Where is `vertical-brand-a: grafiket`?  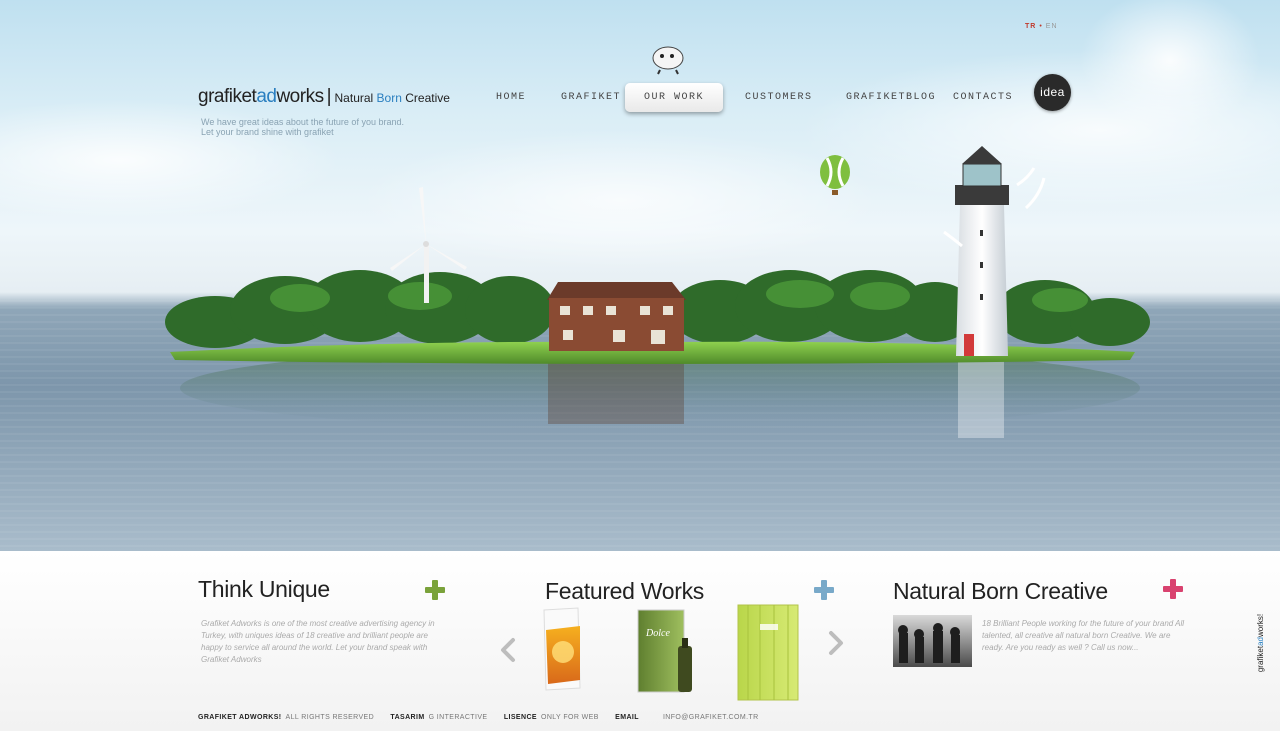
vertical-brand-a: grafiket is located at coordinates (1260, 659).